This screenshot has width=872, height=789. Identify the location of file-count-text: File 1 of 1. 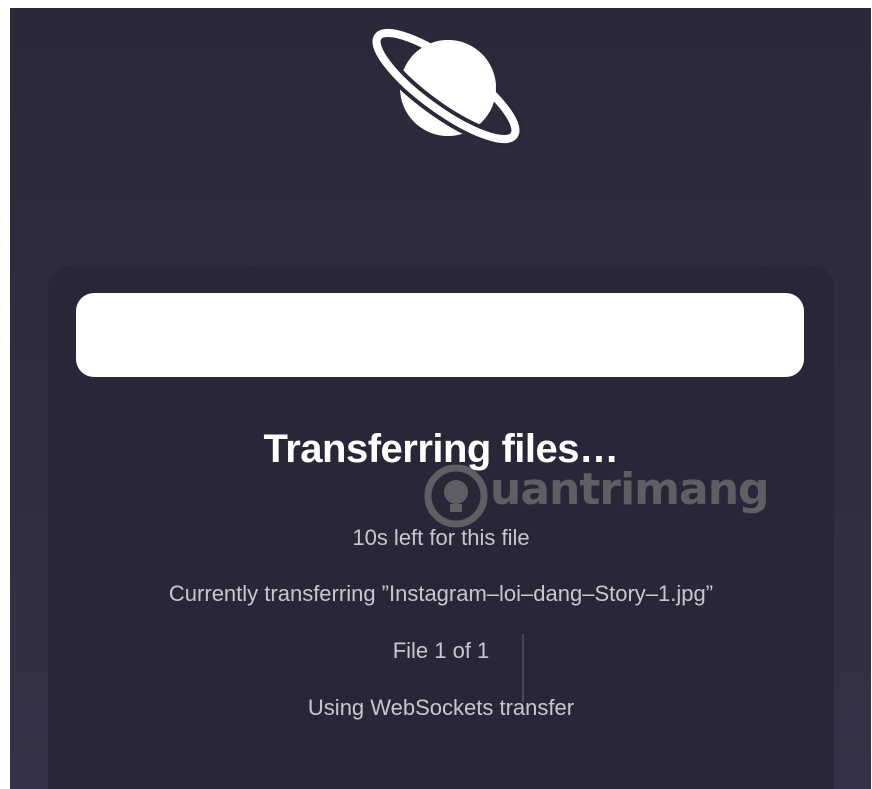
(441, 650).